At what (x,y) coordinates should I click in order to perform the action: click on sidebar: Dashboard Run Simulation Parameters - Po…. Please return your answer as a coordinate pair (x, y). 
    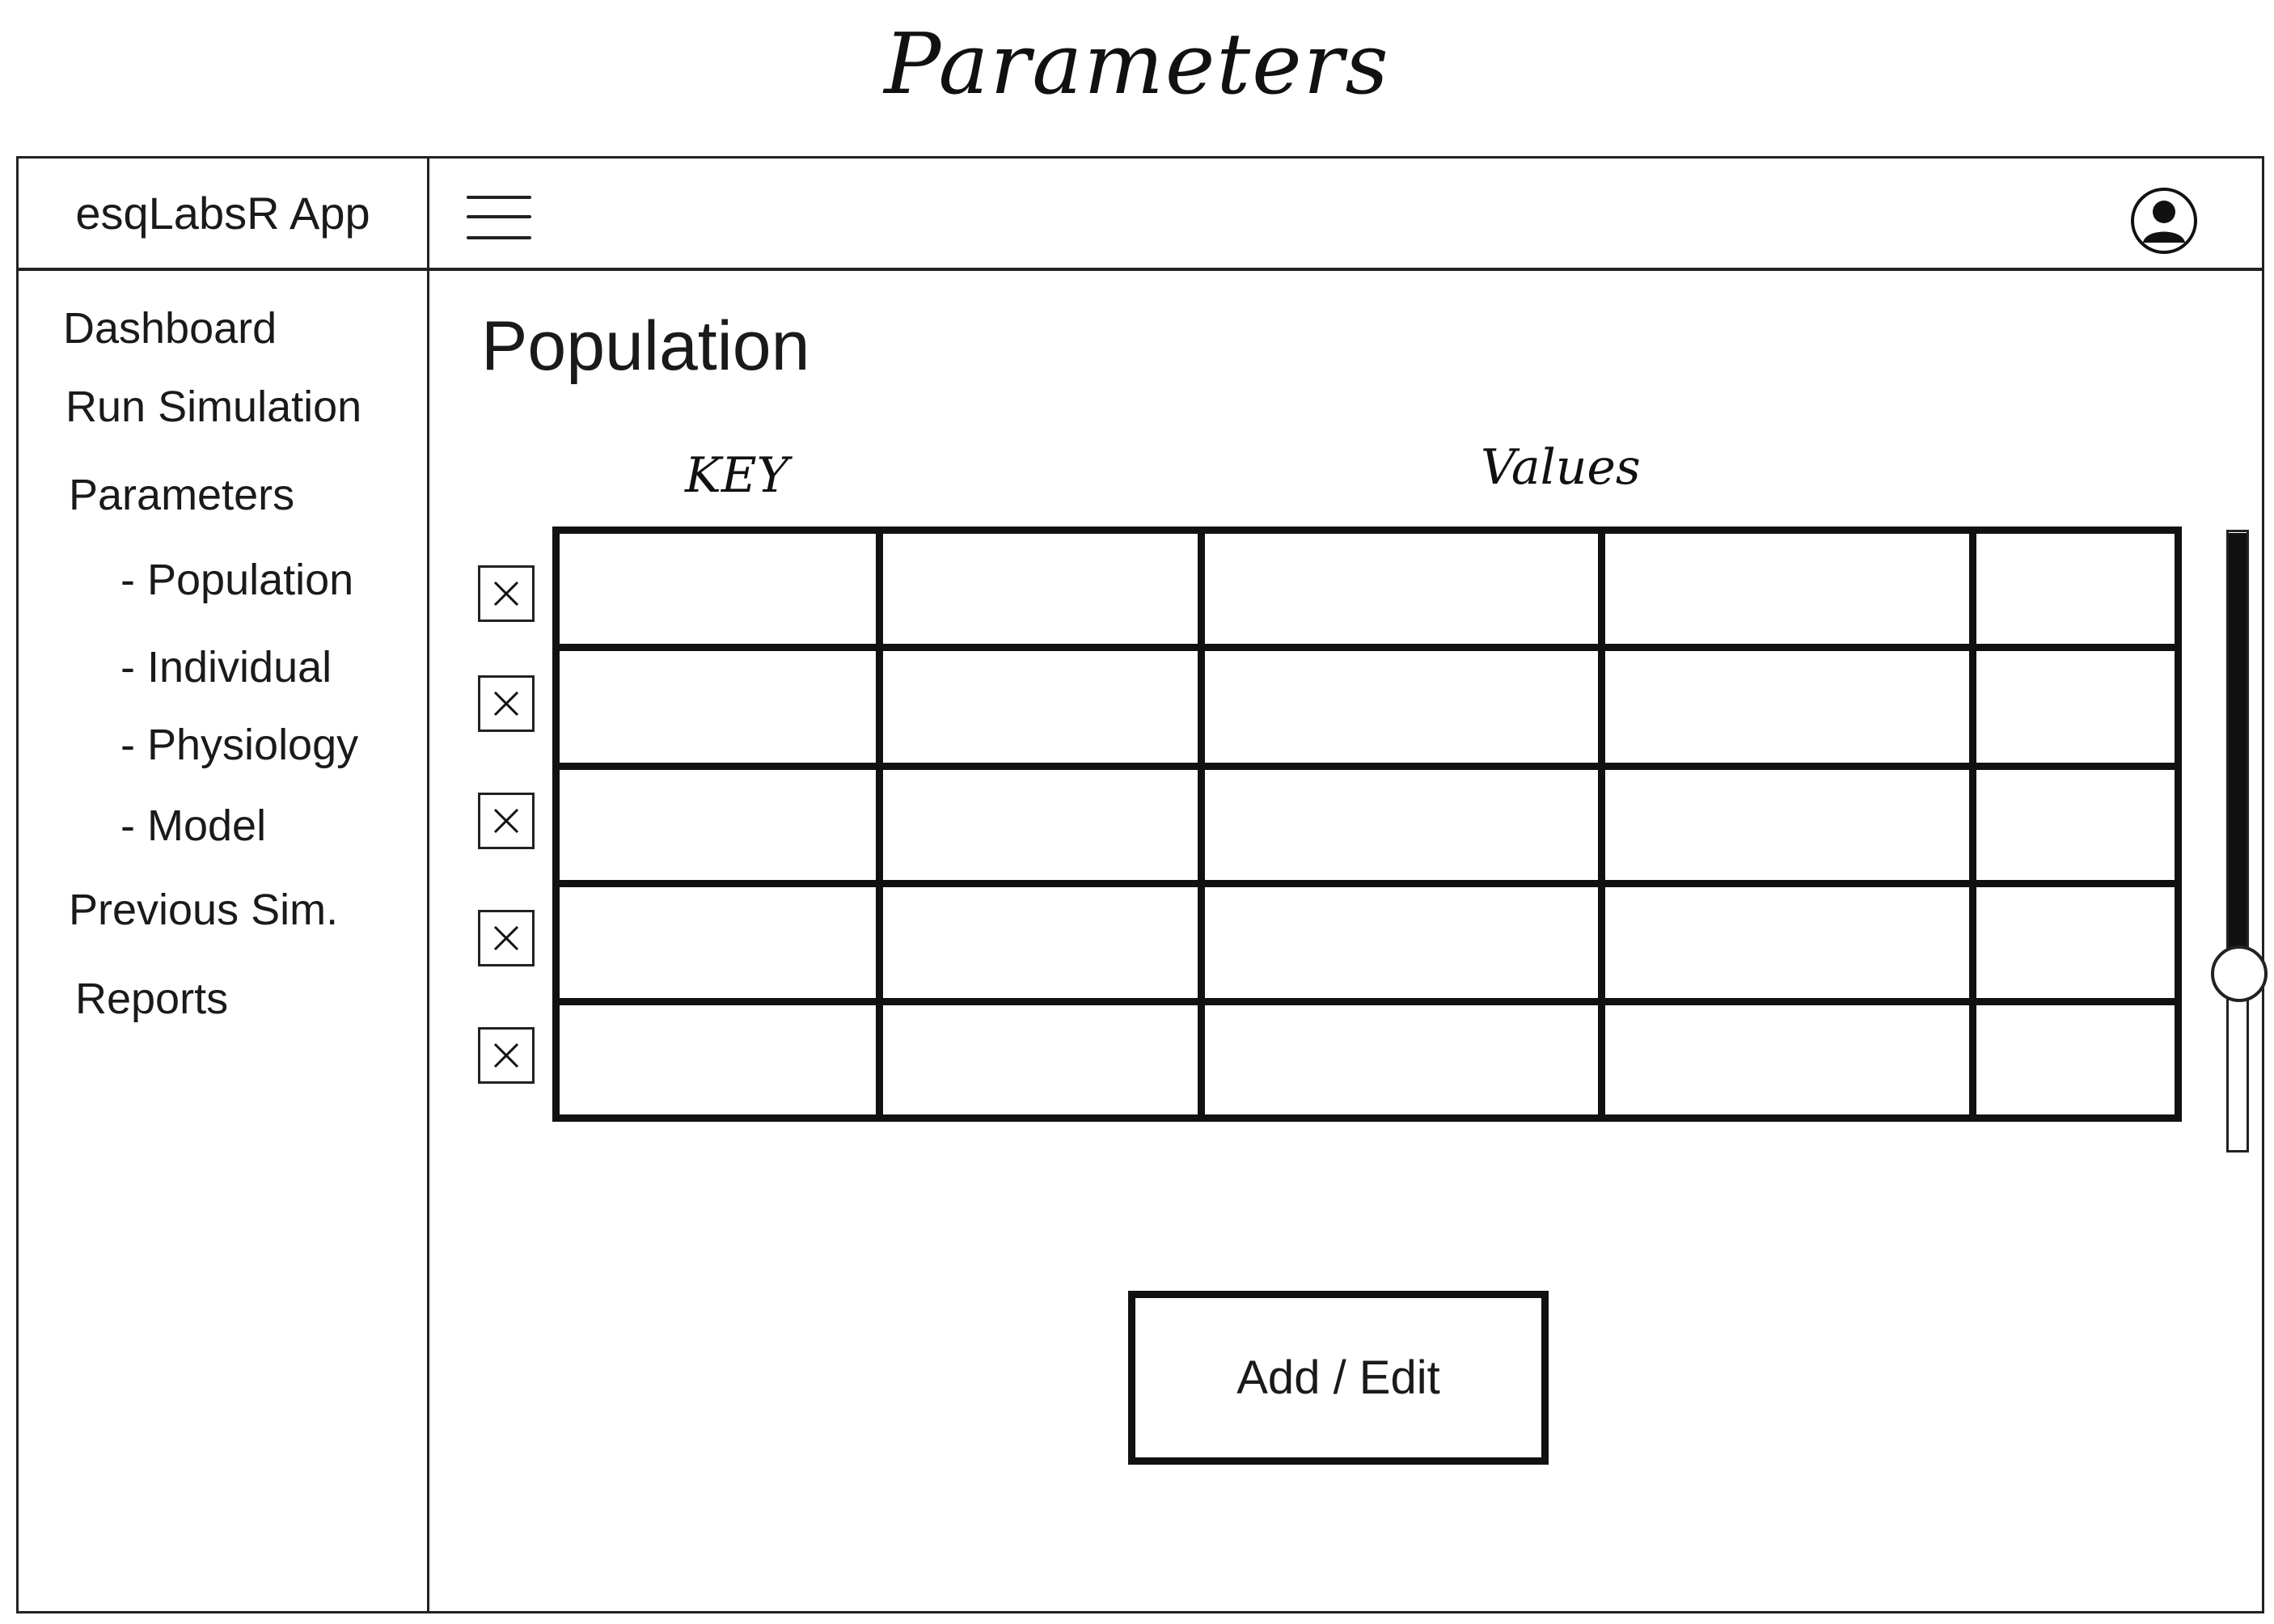
    Looking at the image, I should click on (224, 941).